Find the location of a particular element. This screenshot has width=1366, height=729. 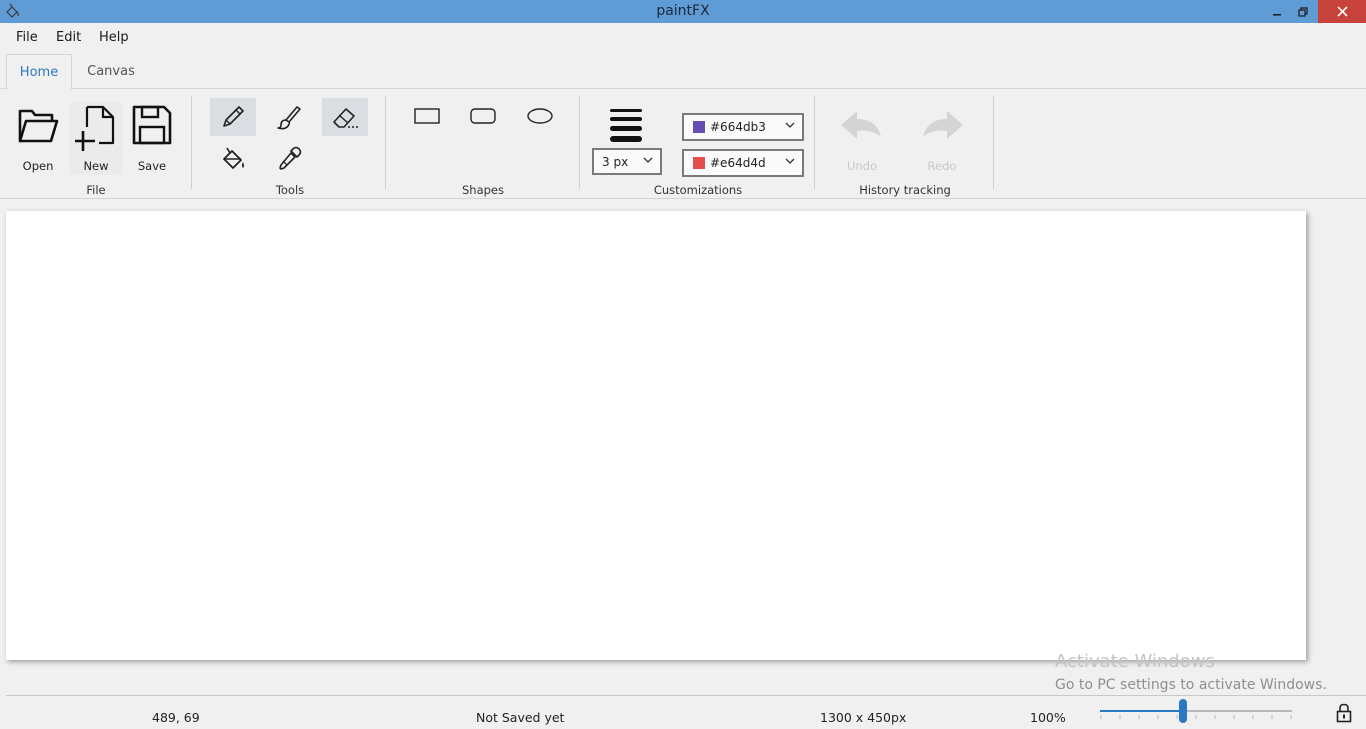

customizations-group-label: Customizations is located at coordinates (698, 190).